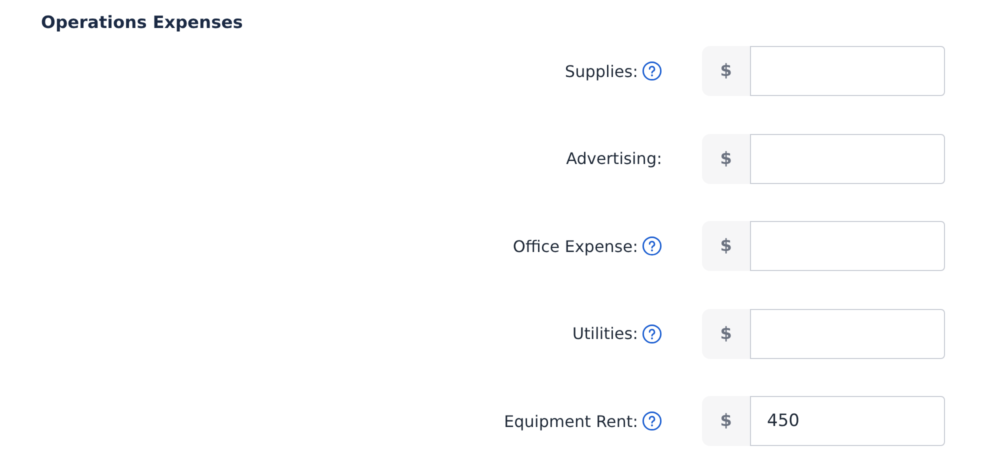  Describe the element at coordinates (575, 246) in the screenshot. I see `field-label: Office Expense:` at that location.